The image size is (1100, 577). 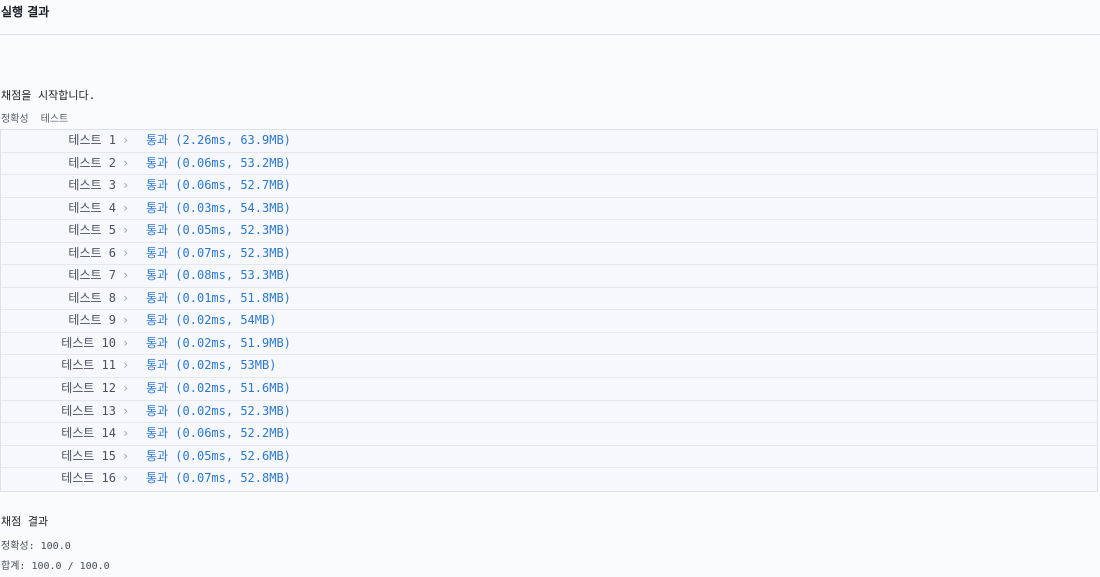 What do you see at coordinates (549, 479) in the screenshot?
I see `test-result-row: 테스트 16 › 통과 (0.07ms, 52.8MB)` at bounding box center [549, 479].